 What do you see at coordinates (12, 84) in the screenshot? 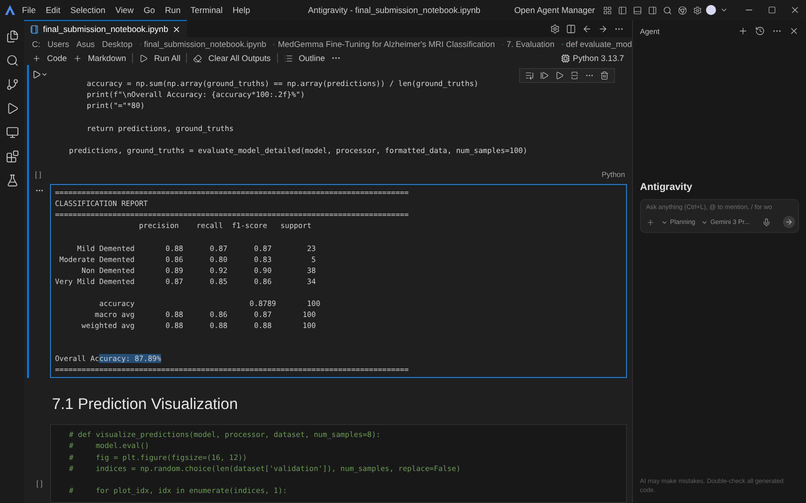
I see `source-control-icon` at bounding box center [12, 84].